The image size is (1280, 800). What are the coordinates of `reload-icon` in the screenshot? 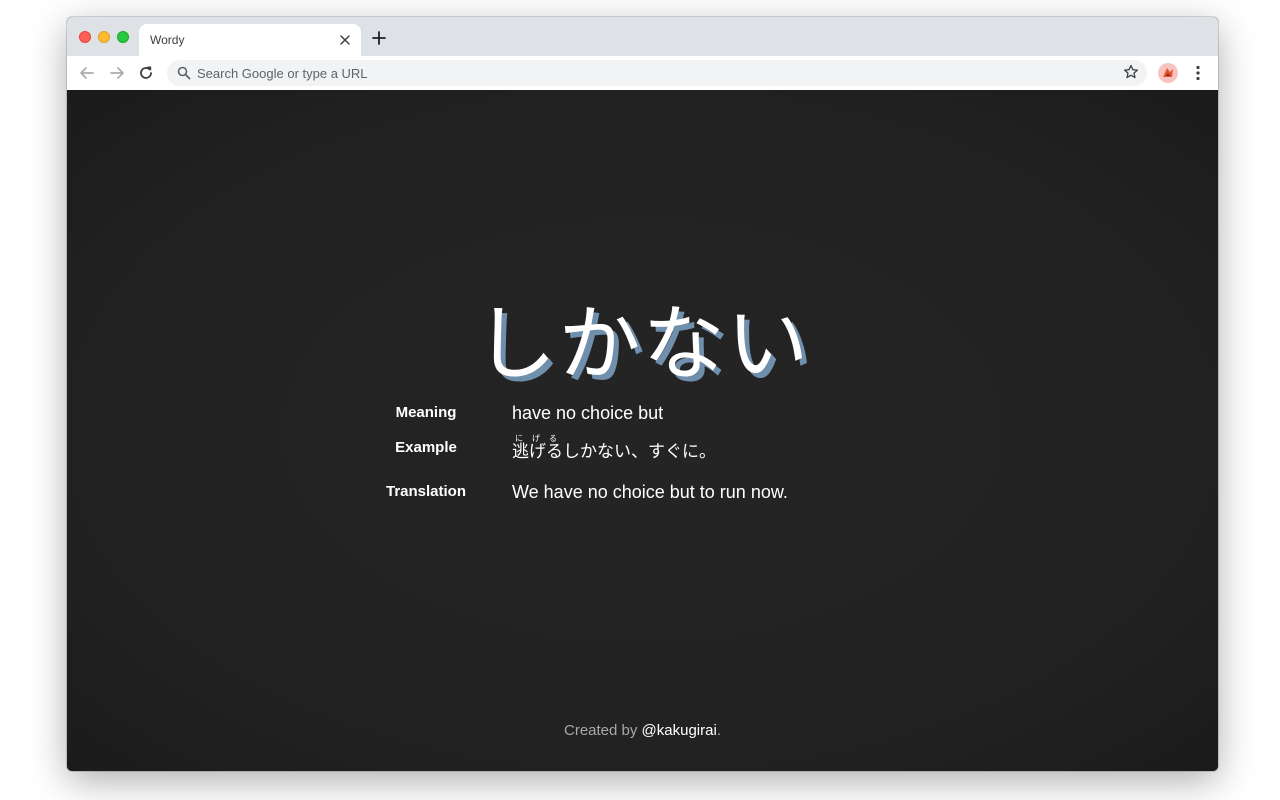 It's located at (146, 73).